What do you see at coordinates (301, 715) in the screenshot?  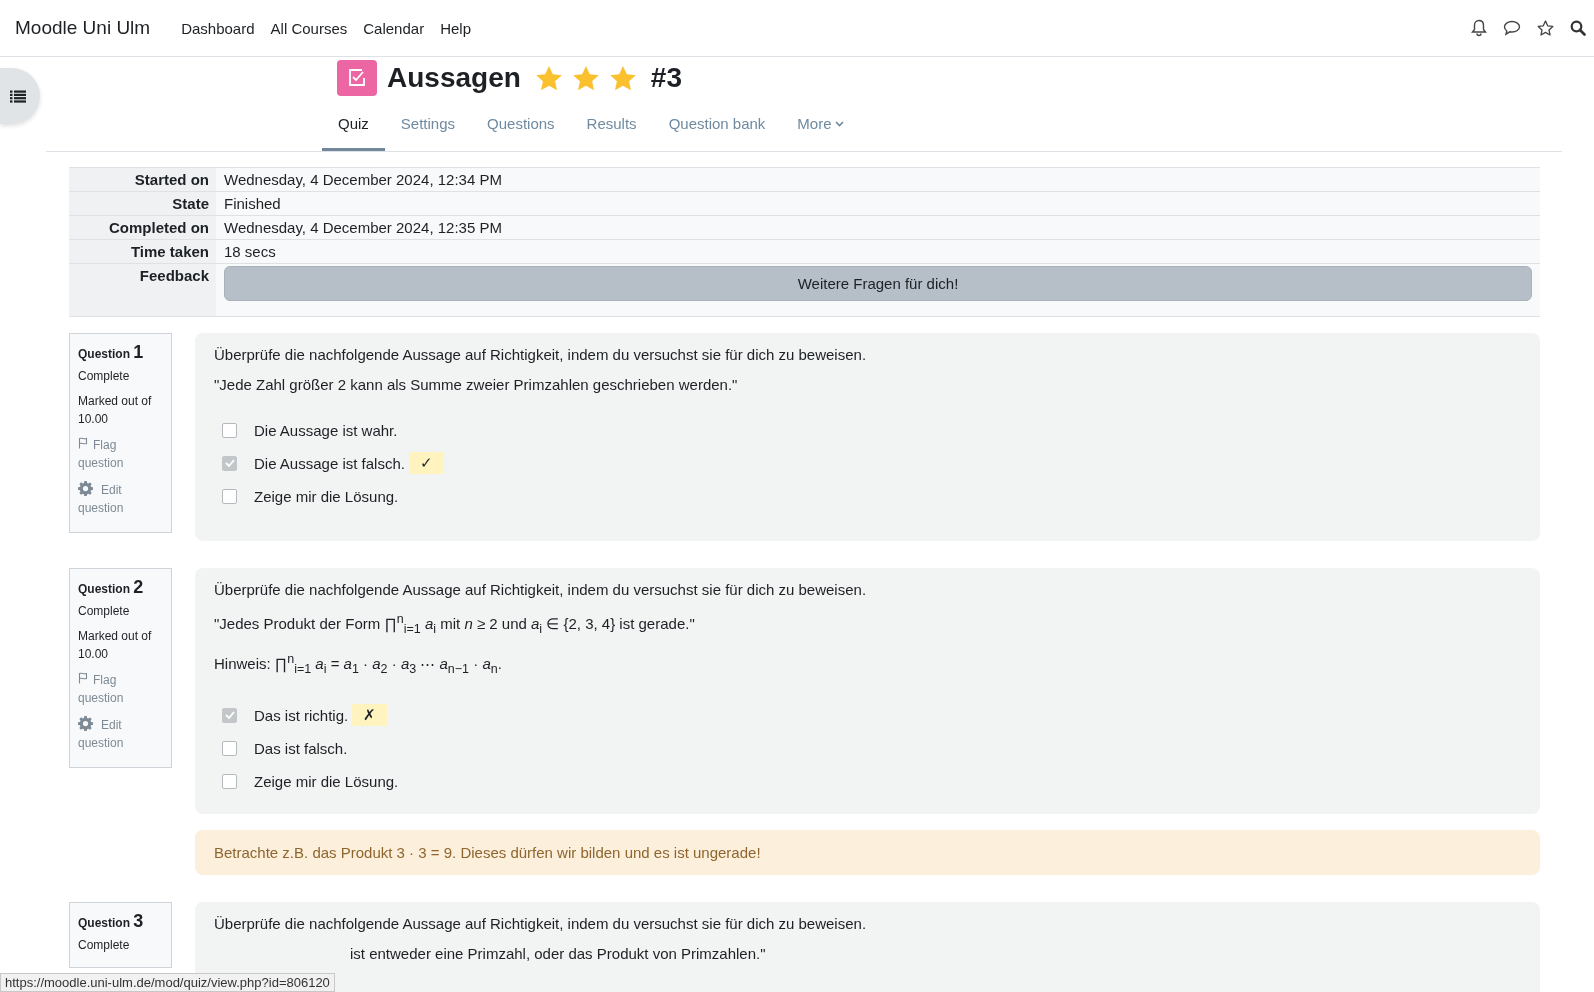 I see `answer-option: Das ist richtig.` at bounding box center [301, 715].